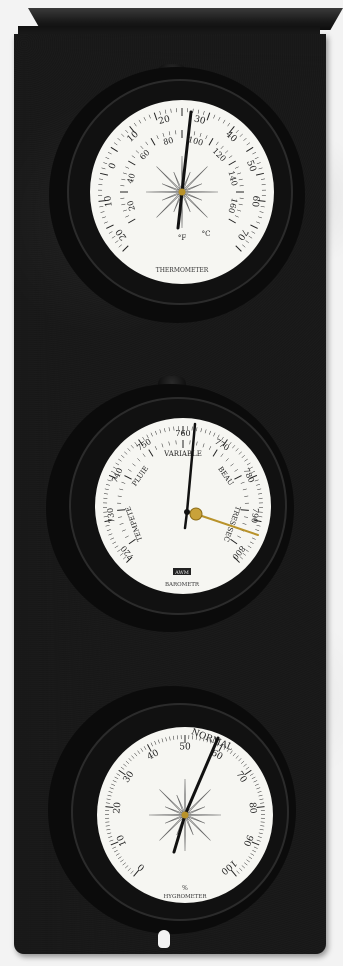  I want to click on dial-label: 80, so click(252, 808).